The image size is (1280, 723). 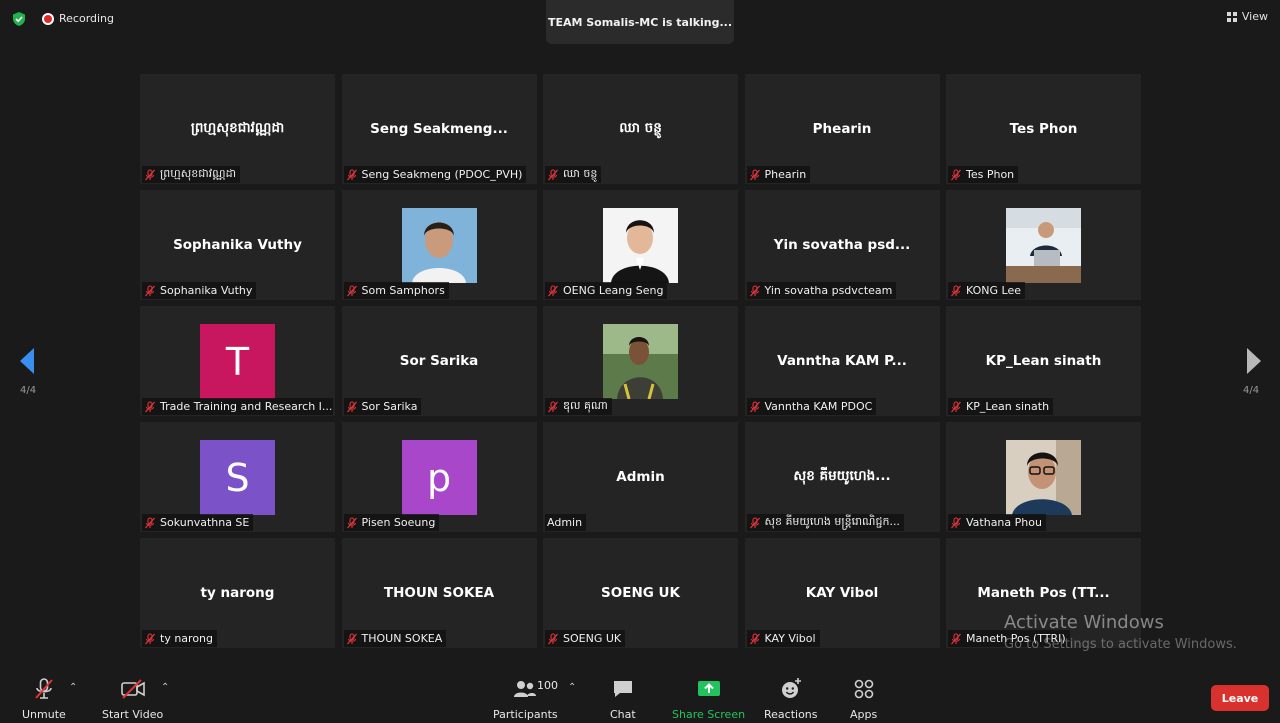 I want to click on participant-nameplate: Seng Seakmeng (PDOC_PVH), so click(x=435, y=174).